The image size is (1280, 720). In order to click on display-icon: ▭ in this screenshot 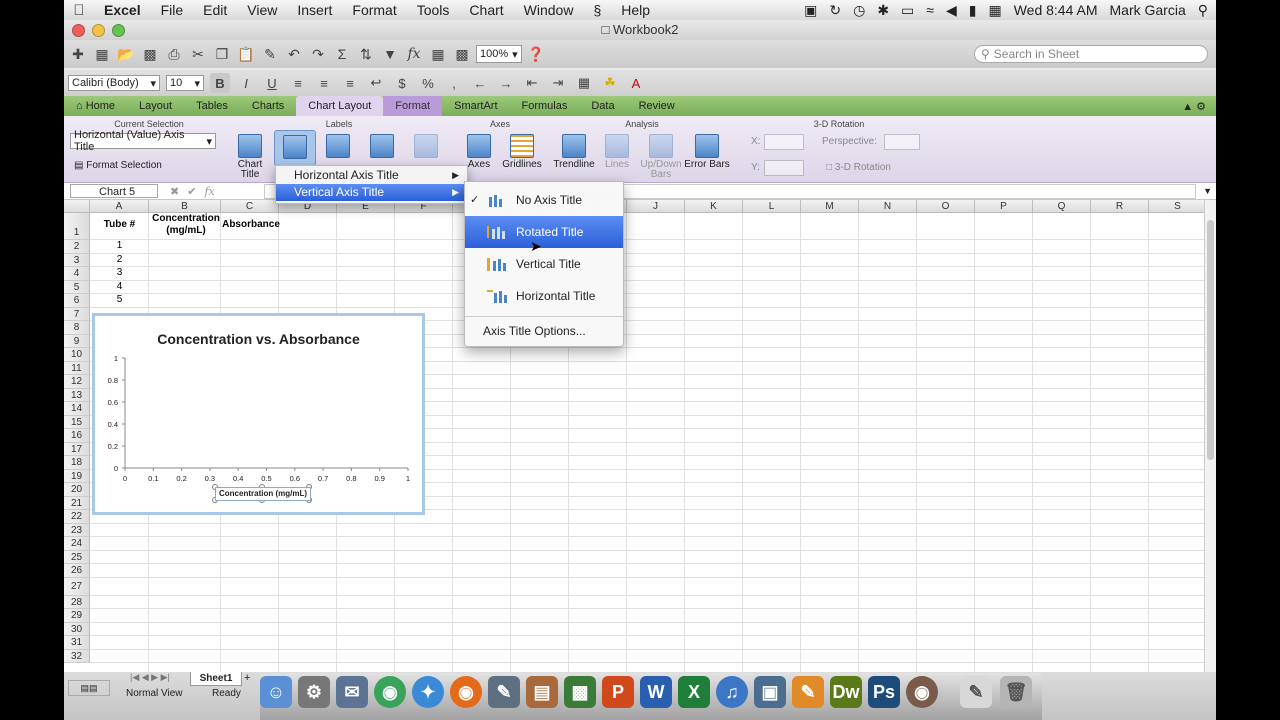, I will do `click(907, 10)`.